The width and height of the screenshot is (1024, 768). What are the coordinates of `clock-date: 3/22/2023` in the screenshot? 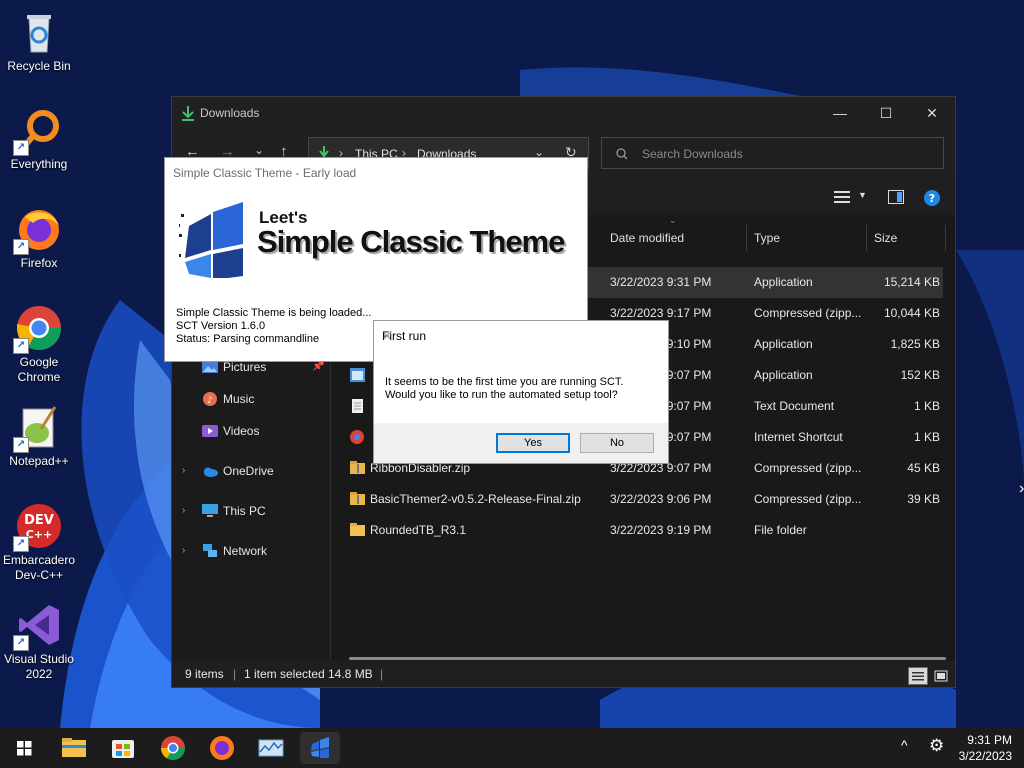 It's located at (985, 756).